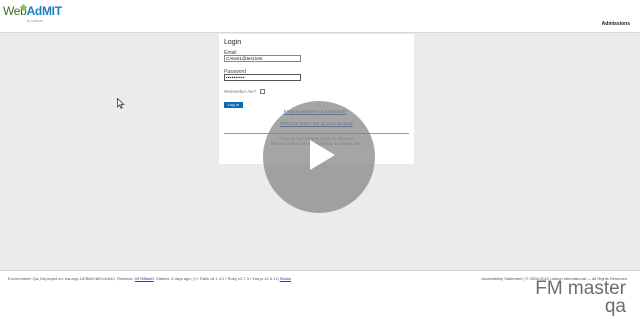  I want to click on mouse-cursor-icon, so click(121, 103).